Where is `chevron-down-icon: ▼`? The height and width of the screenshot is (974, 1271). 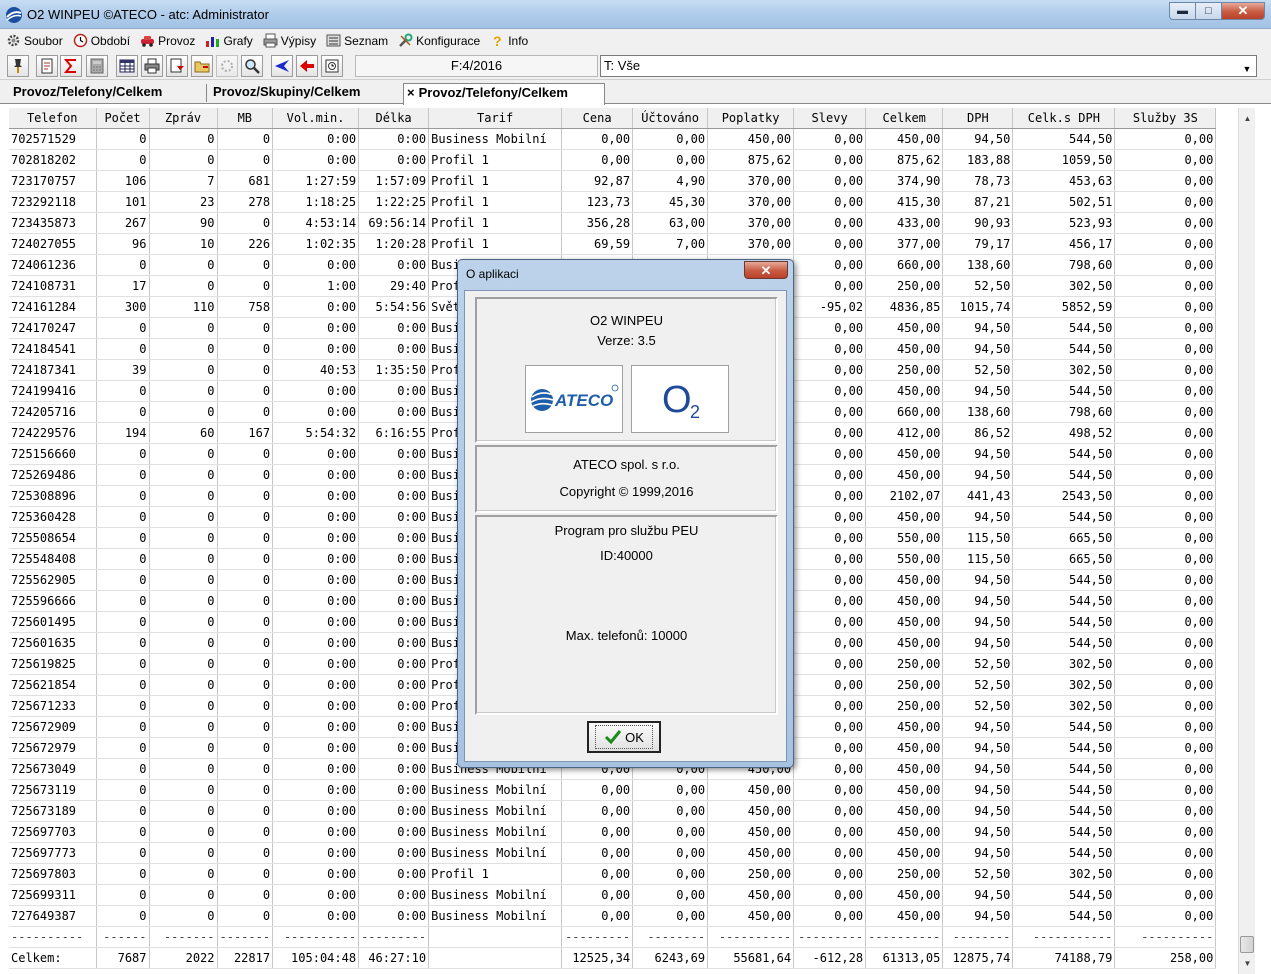
chevron-down-icon: ▼ is located at coordinates (1247, 66).